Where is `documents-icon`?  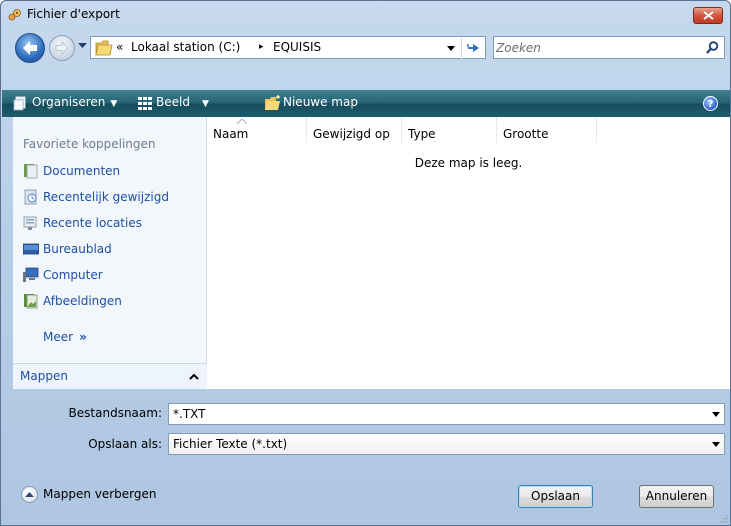
documents-icon is located at coordinates (31, 171).